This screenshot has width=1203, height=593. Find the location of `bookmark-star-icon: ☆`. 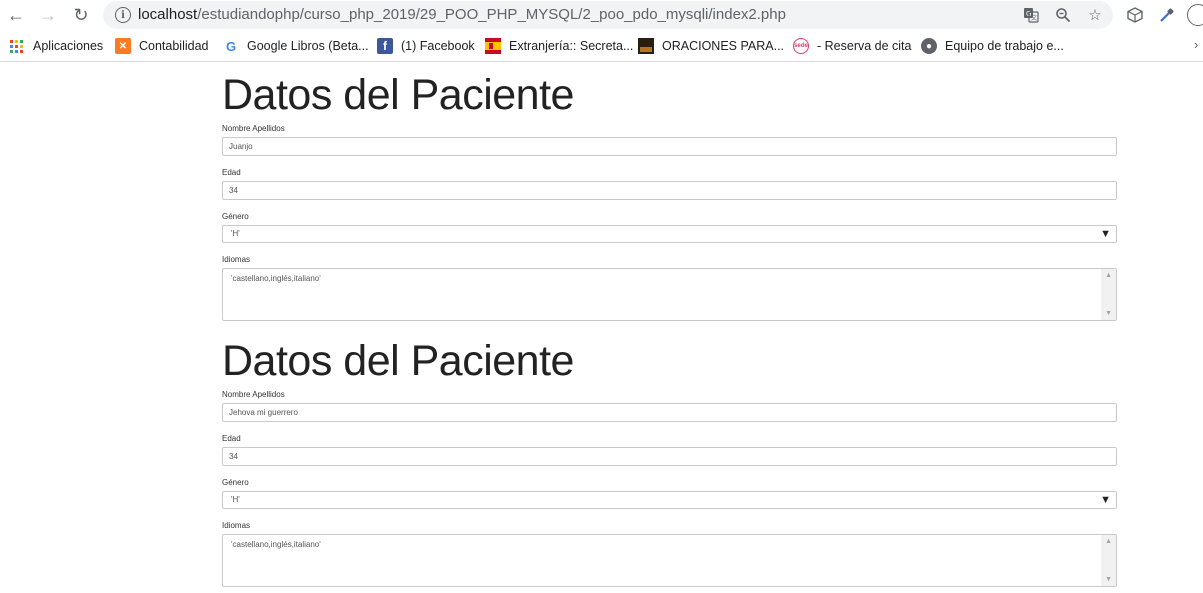

bookmark-star-icon: ☆ is located at coordinates (1095, 15).